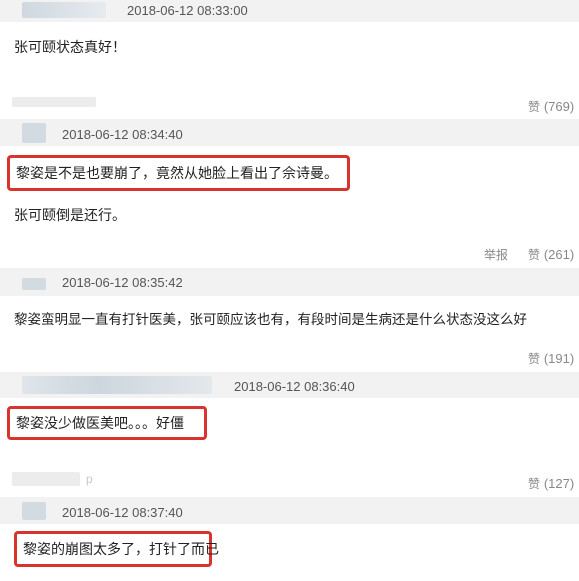 This screenshot has width=579, height=581. I want to click on comment-text-highlighted: 黎姿的崩图太多了，打针了而已, so click(121, 550).